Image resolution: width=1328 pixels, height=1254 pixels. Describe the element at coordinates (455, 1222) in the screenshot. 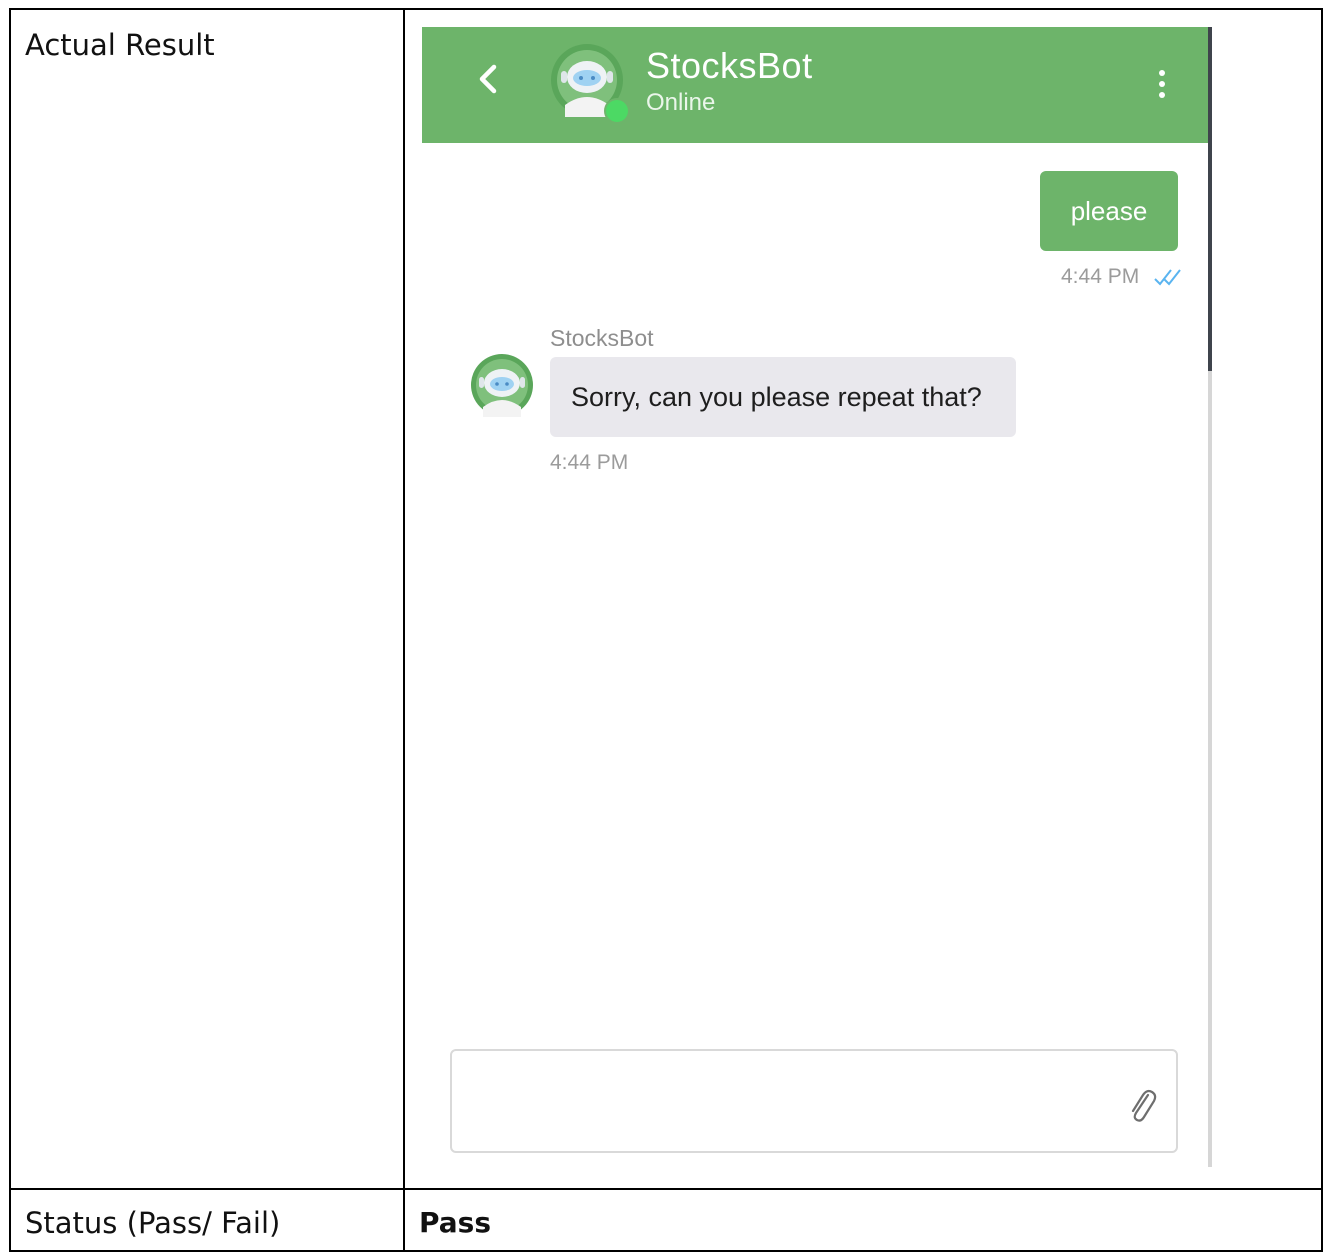

I see `status-value: Pass` at that location.